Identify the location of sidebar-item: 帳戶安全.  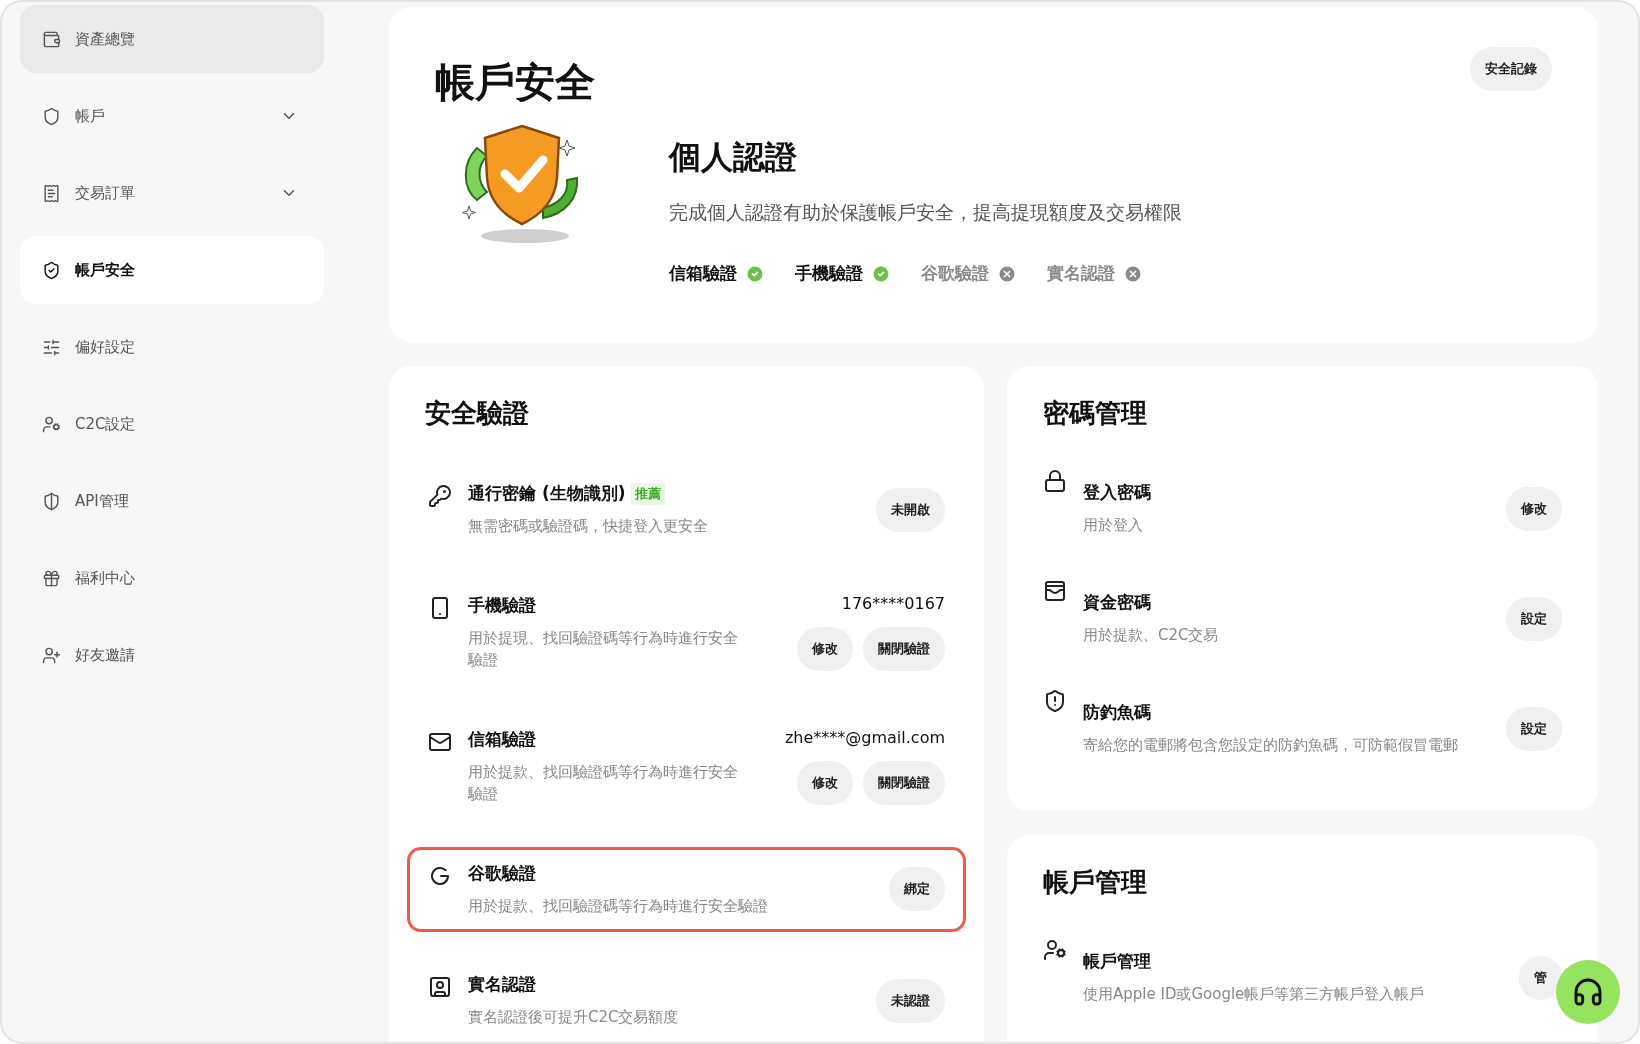
(172, 270).